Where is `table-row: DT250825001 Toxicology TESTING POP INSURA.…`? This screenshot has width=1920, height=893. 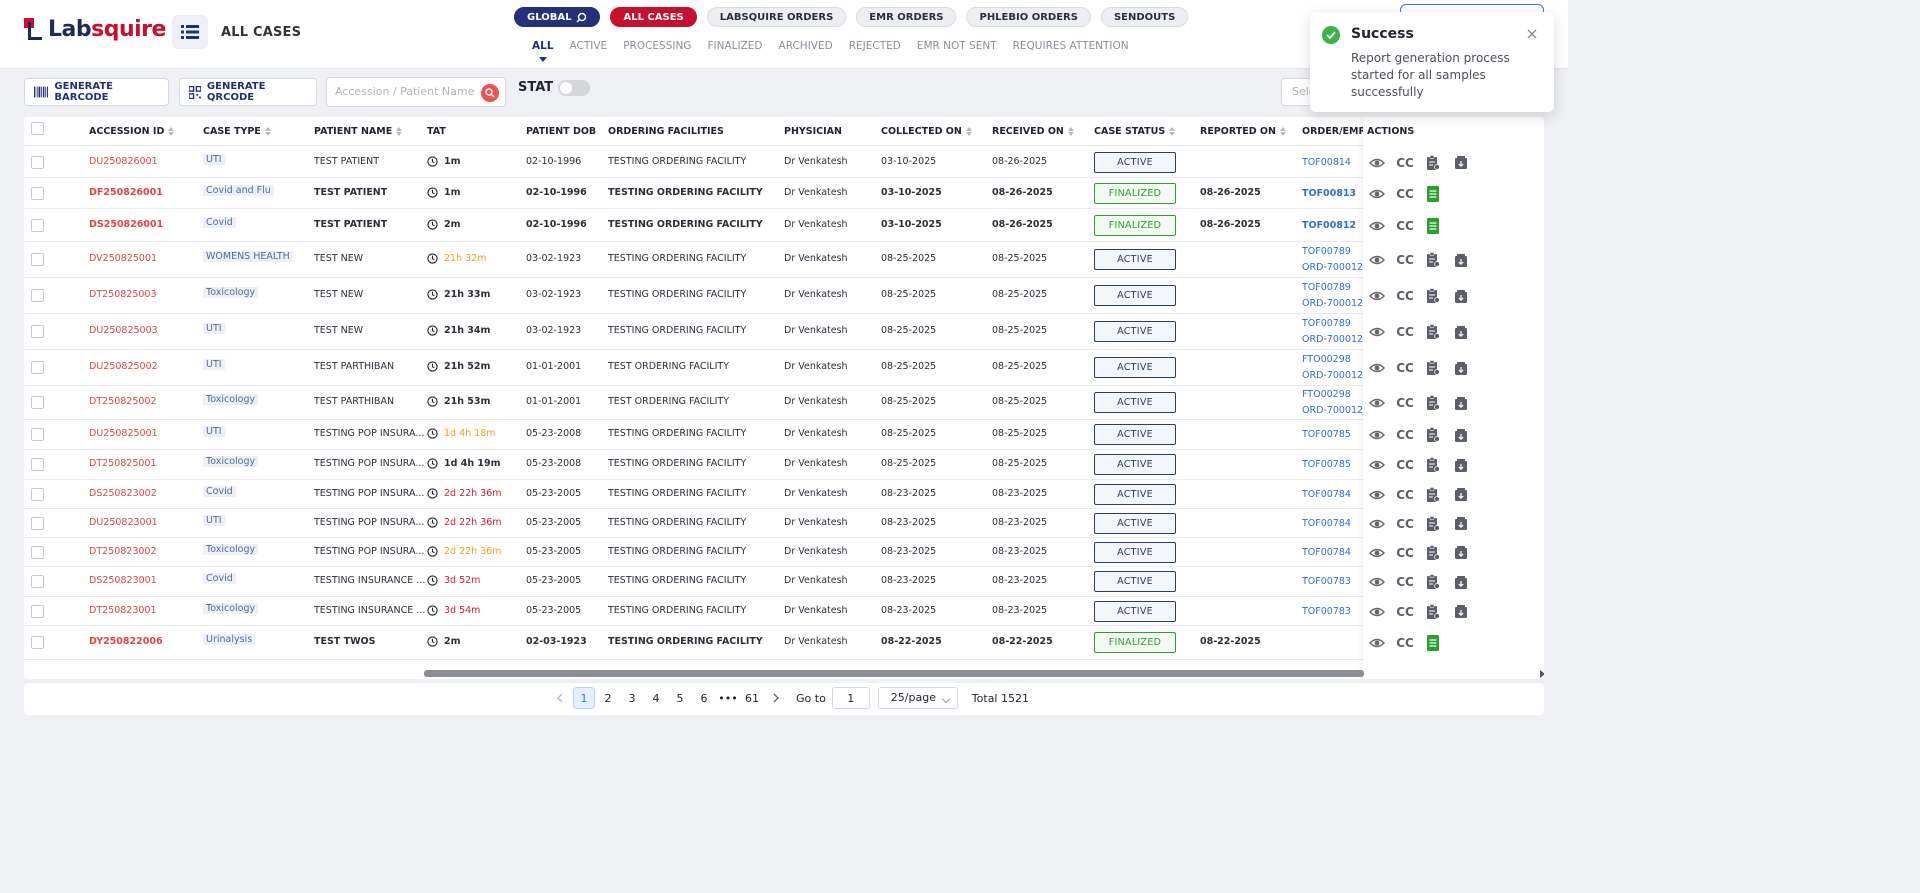 table-row: DT250825001 Toxicology TESTING POP INSURA.… is located at coordinates (784, 465).